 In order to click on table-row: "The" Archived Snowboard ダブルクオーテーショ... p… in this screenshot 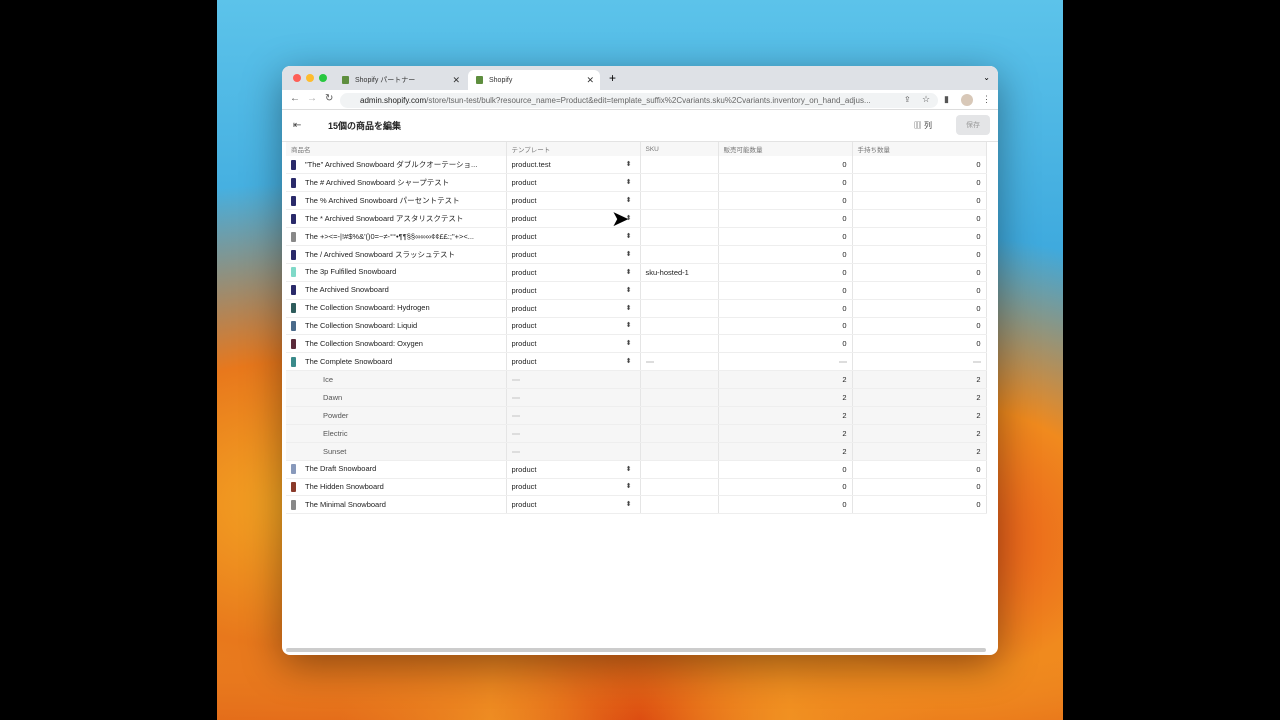, I will do `click(636, 165)`.